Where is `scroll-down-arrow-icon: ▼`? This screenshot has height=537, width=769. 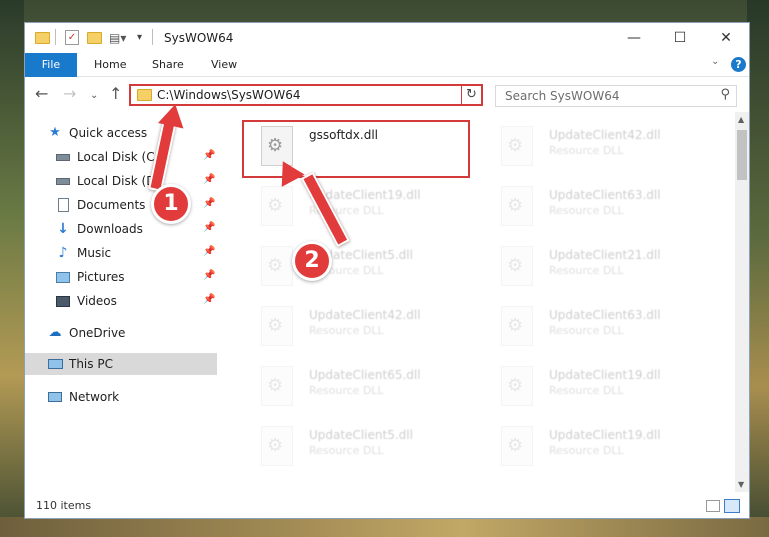
scroll-down-arrow-icon: ▼ is located at coordinates (741, 484).